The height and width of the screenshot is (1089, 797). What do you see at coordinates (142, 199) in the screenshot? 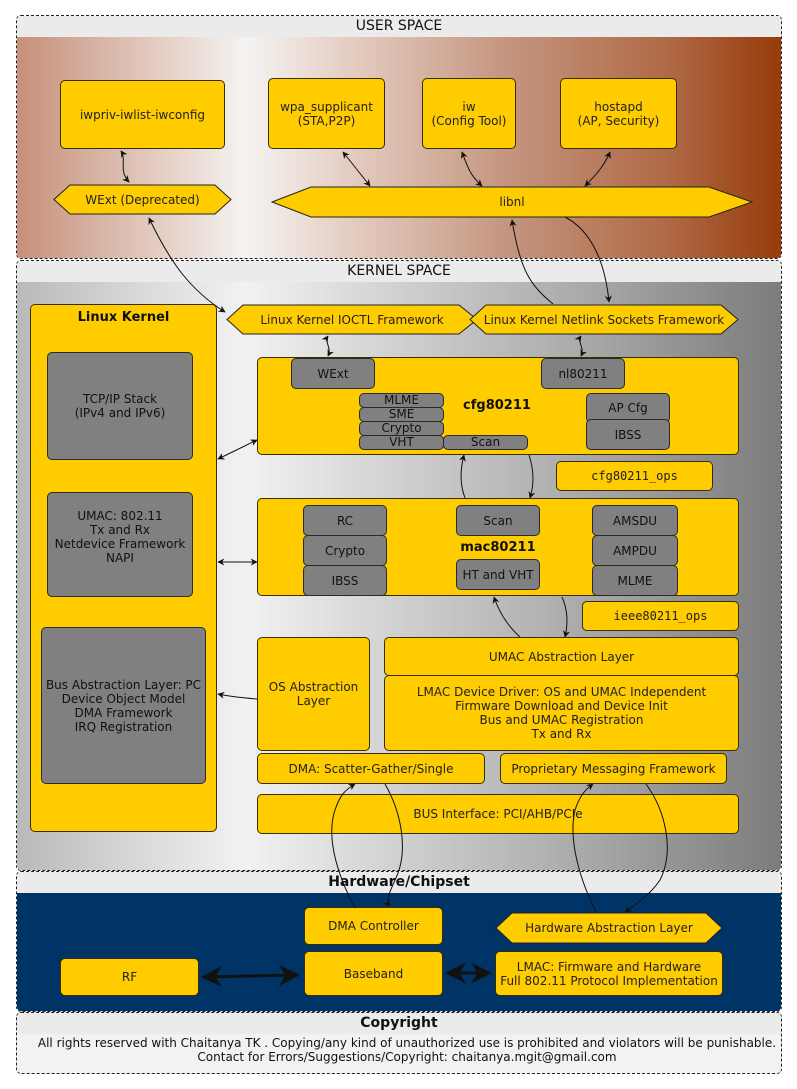
I see `wext-deprecated-banner: WExt (Deprecated)` at bounding box center [142, 199].